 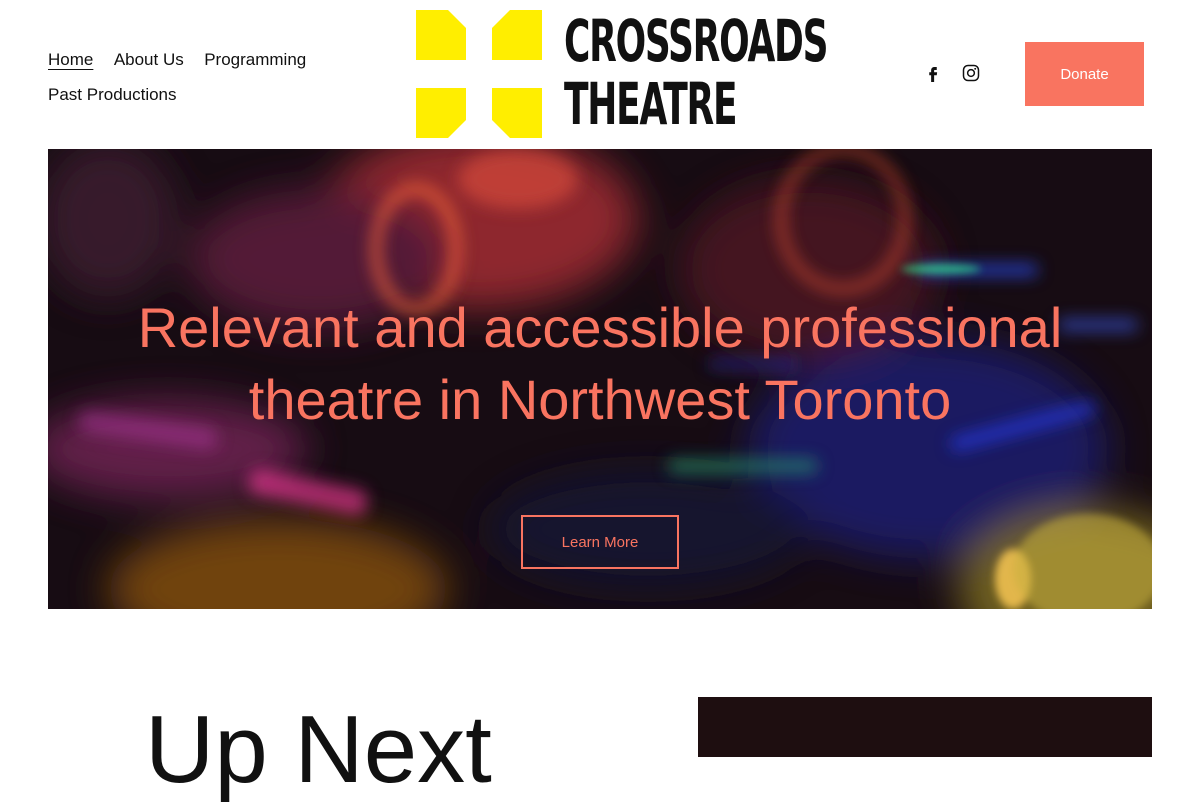 I want to click on nav-about-us: About Us, so click(x=149, y=59).